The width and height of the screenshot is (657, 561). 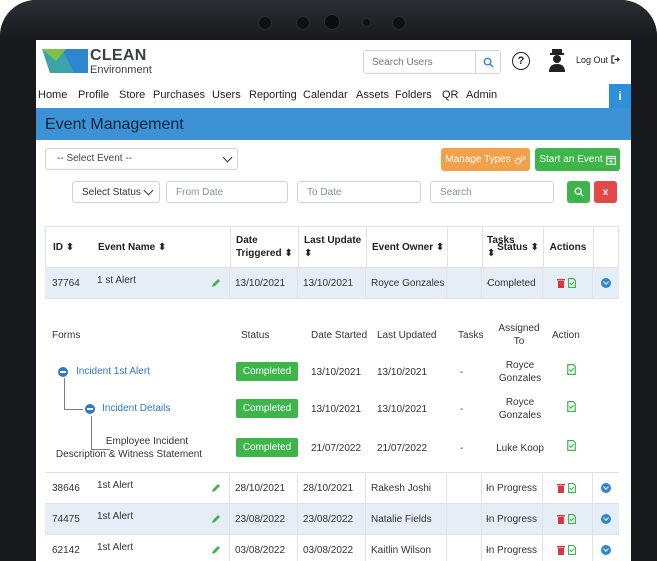 I want to click on col-header-date-triggered: Date Triggered ⬍, so click(x=264, y=247).